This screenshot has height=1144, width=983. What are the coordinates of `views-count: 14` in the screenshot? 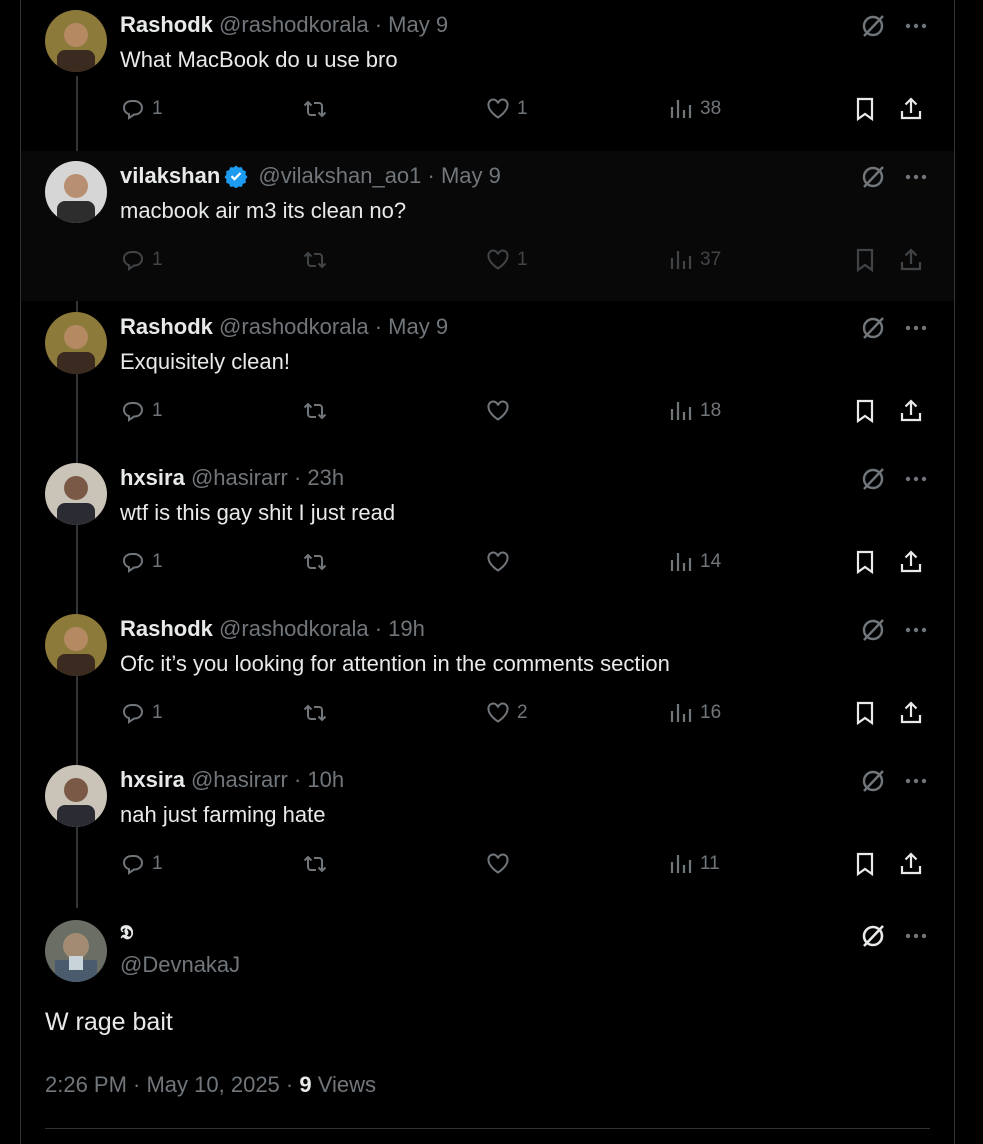 It's located at (711, 561).